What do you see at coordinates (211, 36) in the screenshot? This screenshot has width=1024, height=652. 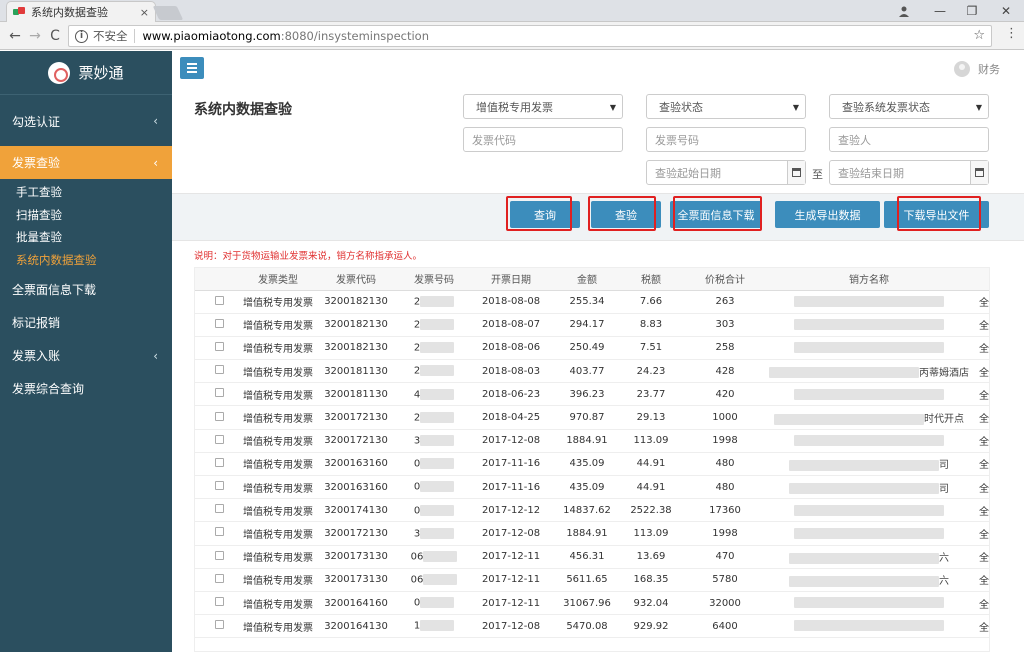 I see `url-host: www.piaomiaotong.com` at bounding box center [211, 36].